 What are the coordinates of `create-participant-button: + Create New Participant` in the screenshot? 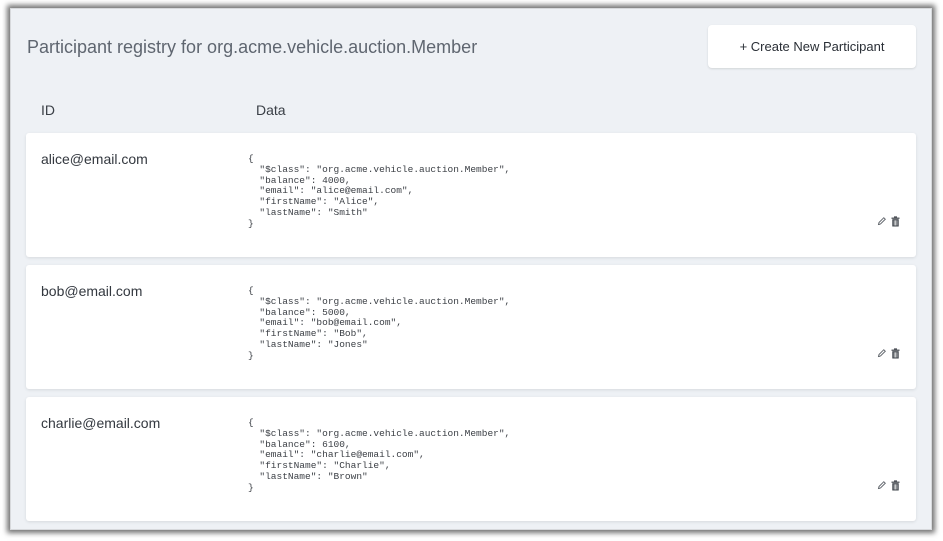 It's located at (812, 46).